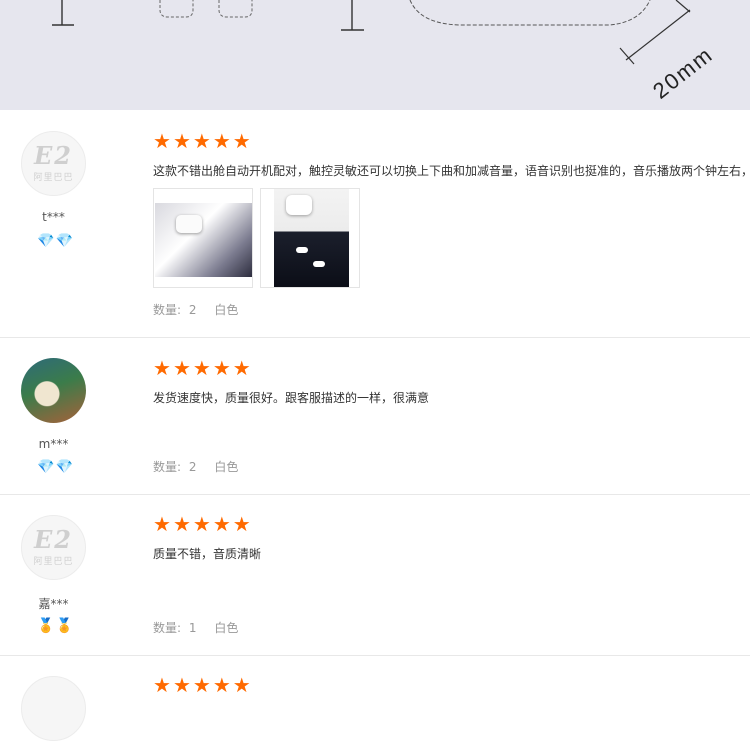 The height and width of the screenshot is (741, 750). What do you see at coordinates (53, 604) in the screenshot?
I see `user-name: 嘉***` at bounding box center [53, 604].